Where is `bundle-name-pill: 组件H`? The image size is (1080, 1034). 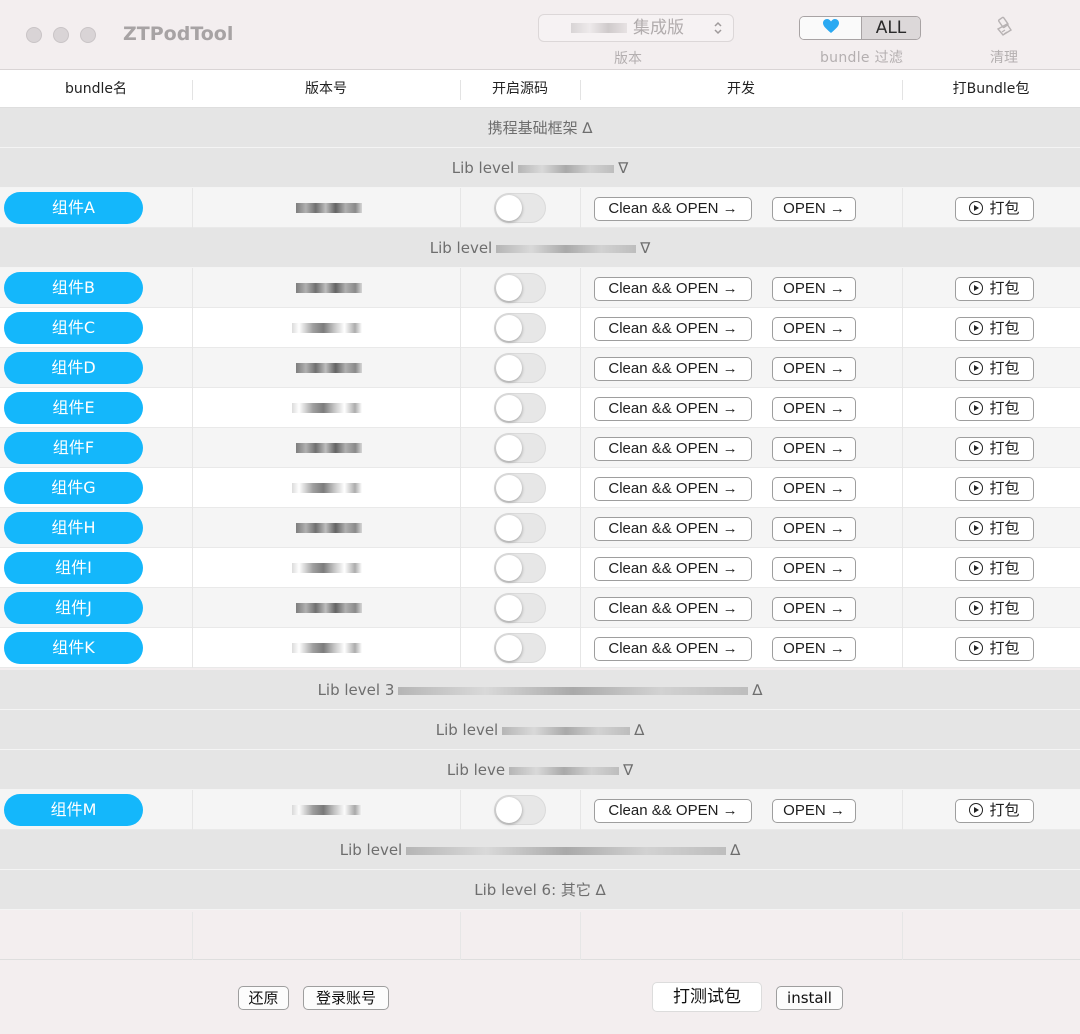 bundle-name-pill: 组件H is located at coordinates (73, 528).